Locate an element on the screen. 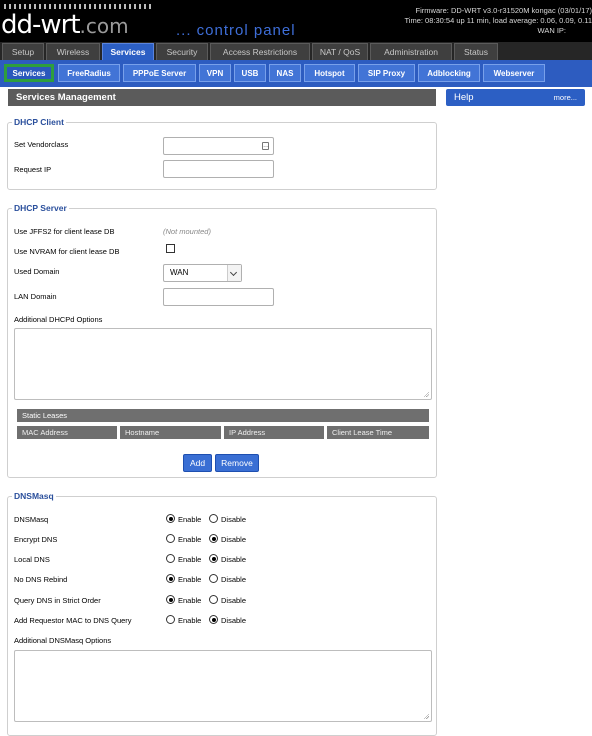 This screenshot has height=736, width=592. page-title: Services Management is located at coordinates (222, 97).